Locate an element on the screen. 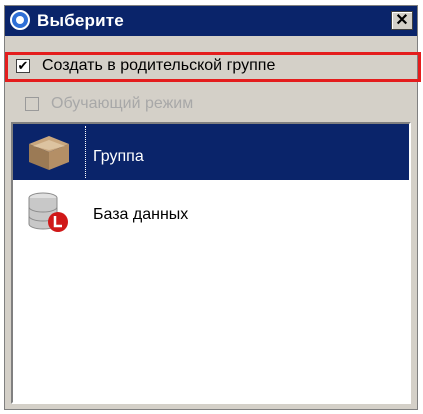  folder-box-icon is located at coordinates (49, 152).